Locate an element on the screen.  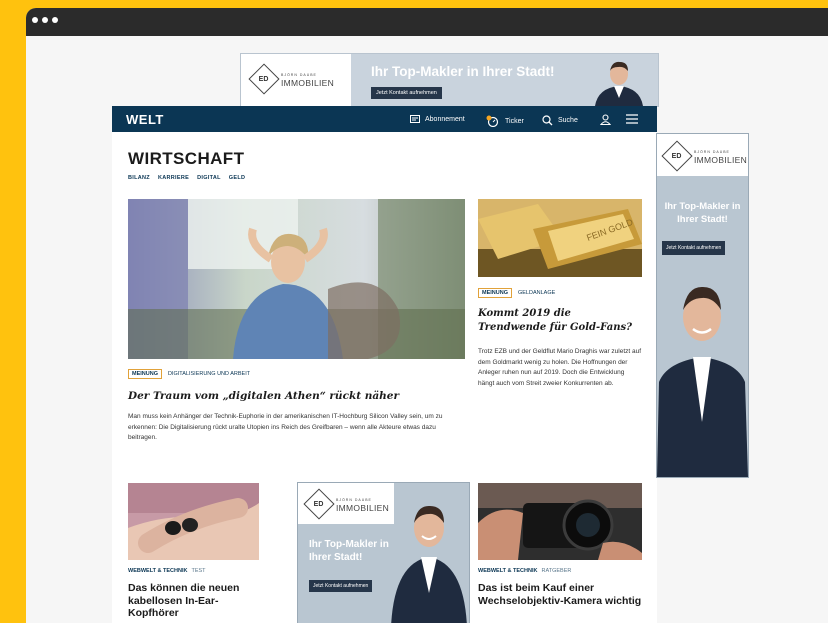
section-title: WIRTSCHAFT is located at coordinates (186, 158).